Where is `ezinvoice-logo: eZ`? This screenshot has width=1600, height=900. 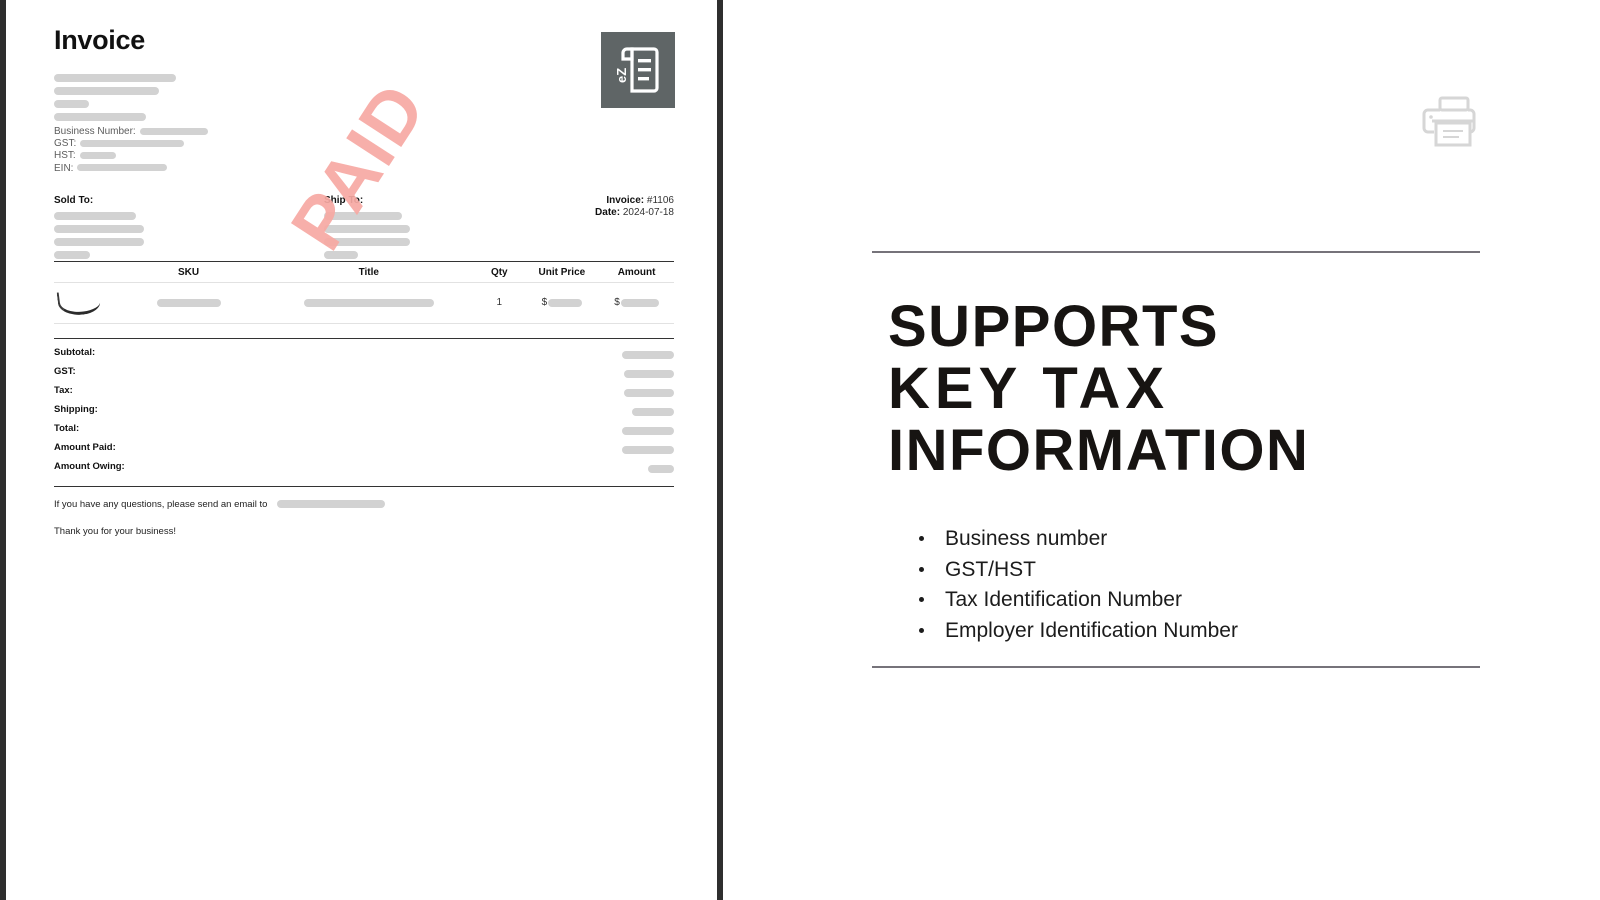 ezinvoice-logo: eZ is located at coordinates (638, 70).